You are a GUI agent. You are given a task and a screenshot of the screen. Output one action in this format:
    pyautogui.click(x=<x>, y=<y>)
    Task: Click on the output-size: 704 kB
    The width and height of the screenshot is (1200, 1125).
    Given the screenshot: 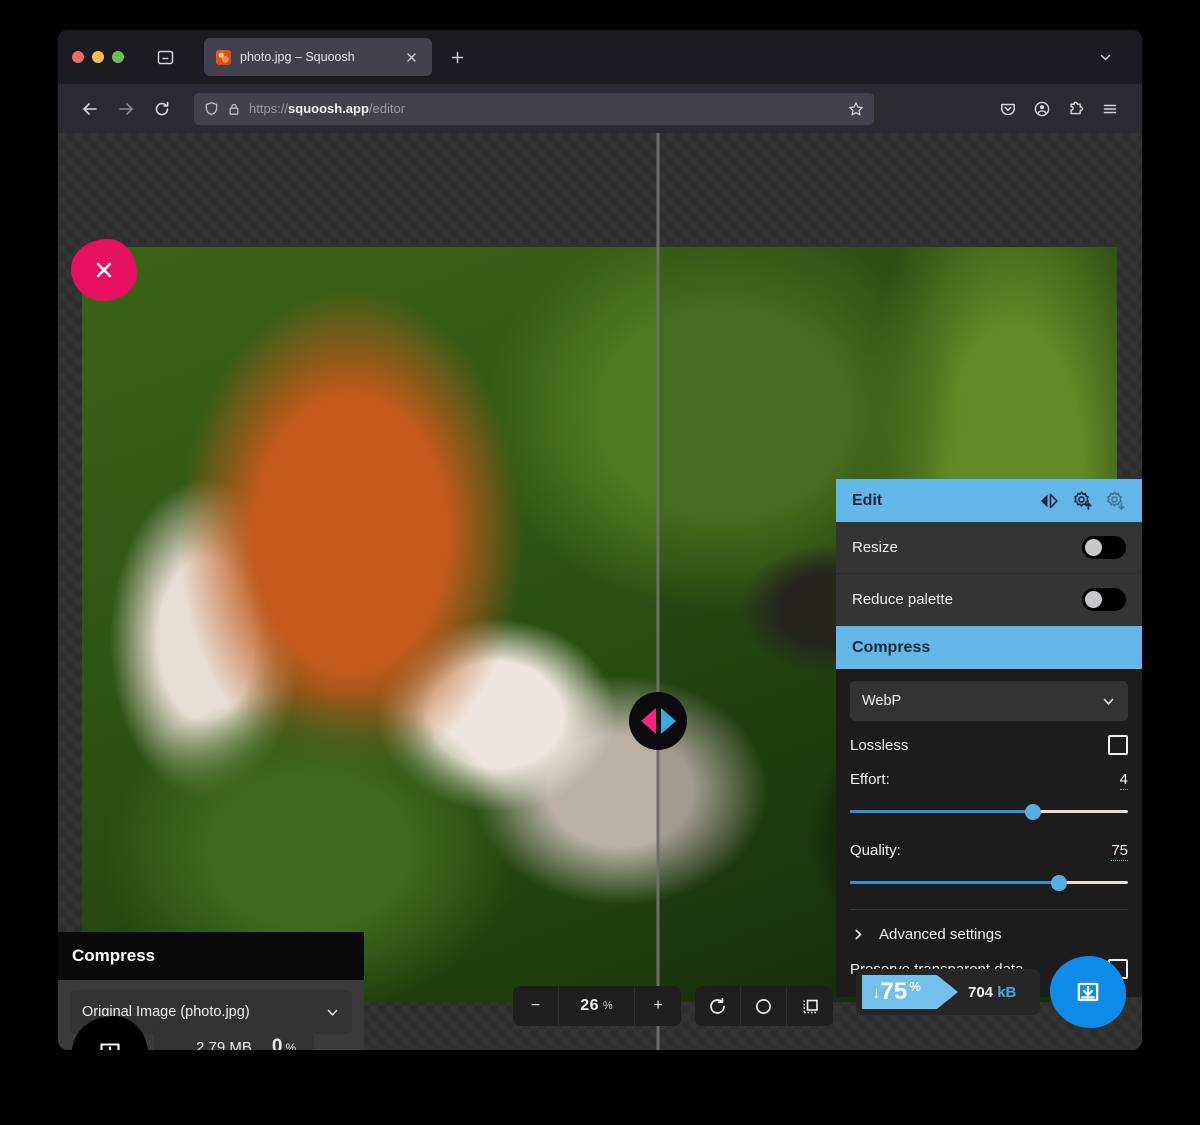 What is the action you would take?
    pyautogui.click(x=992, y=992)
    